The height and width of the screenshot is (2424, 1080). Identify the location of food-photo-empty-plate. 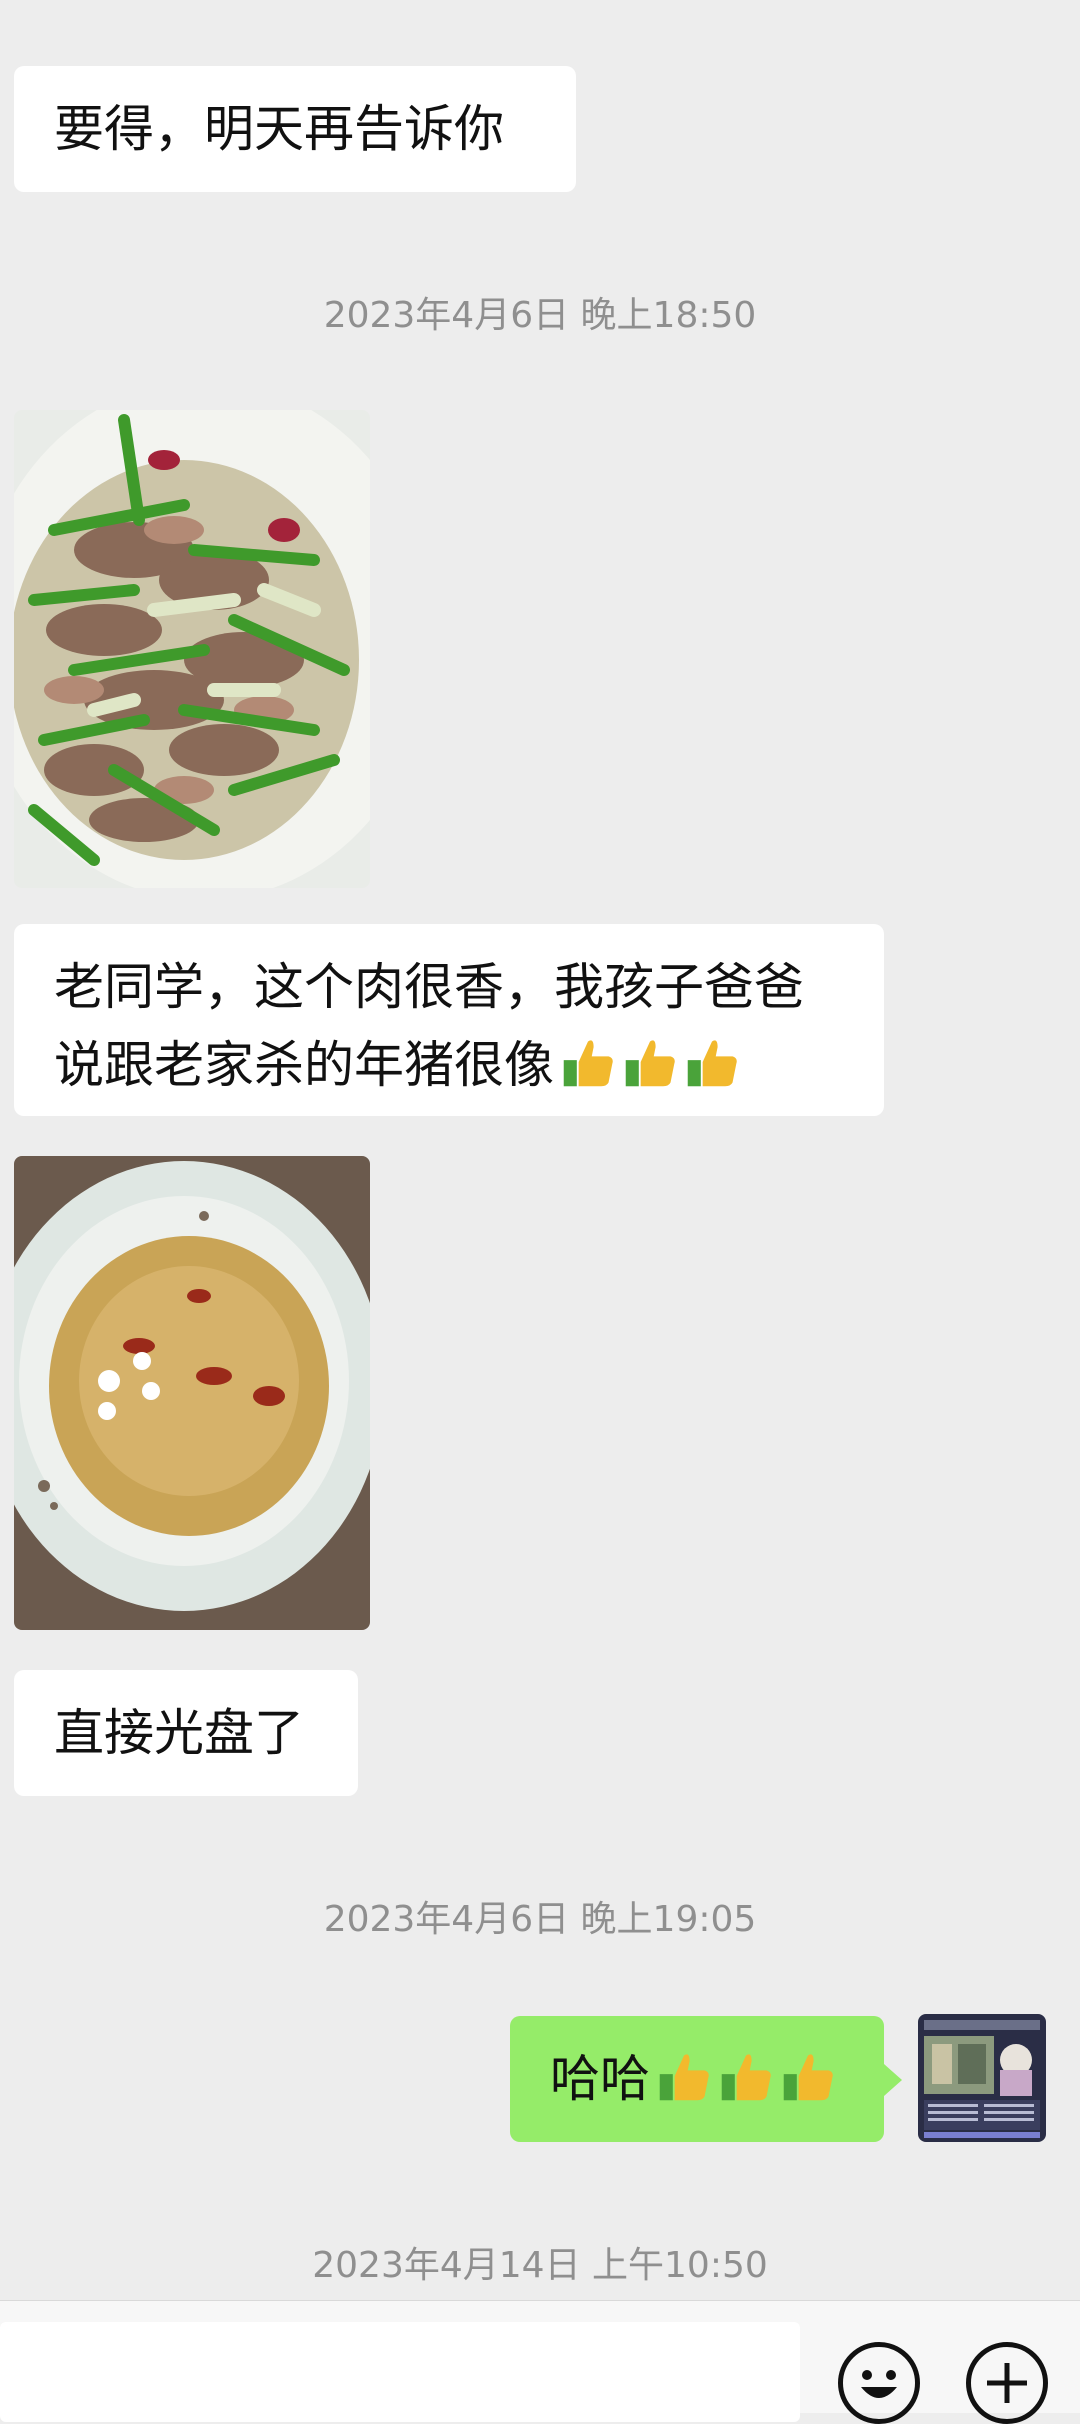
(192, 1393).